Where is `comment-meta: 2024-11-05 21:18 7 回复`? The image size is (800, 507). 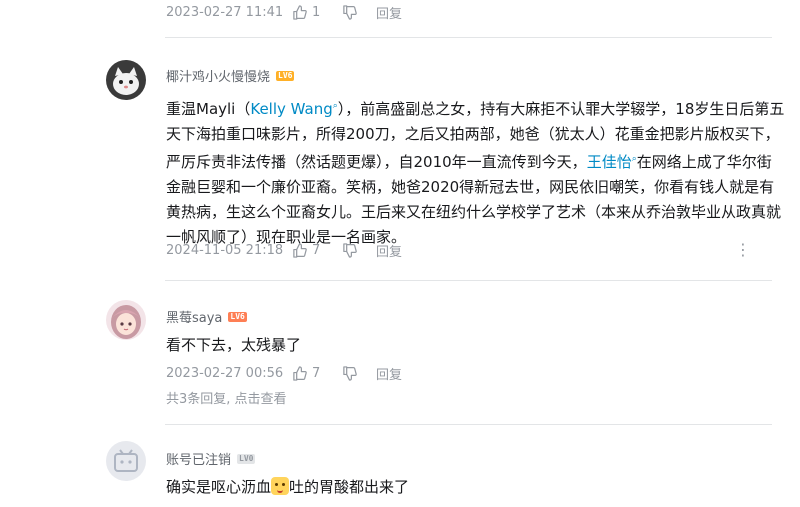
comment-meta: 2024-11-05 21:18 7 回复 is located at coordinates (284, 250).